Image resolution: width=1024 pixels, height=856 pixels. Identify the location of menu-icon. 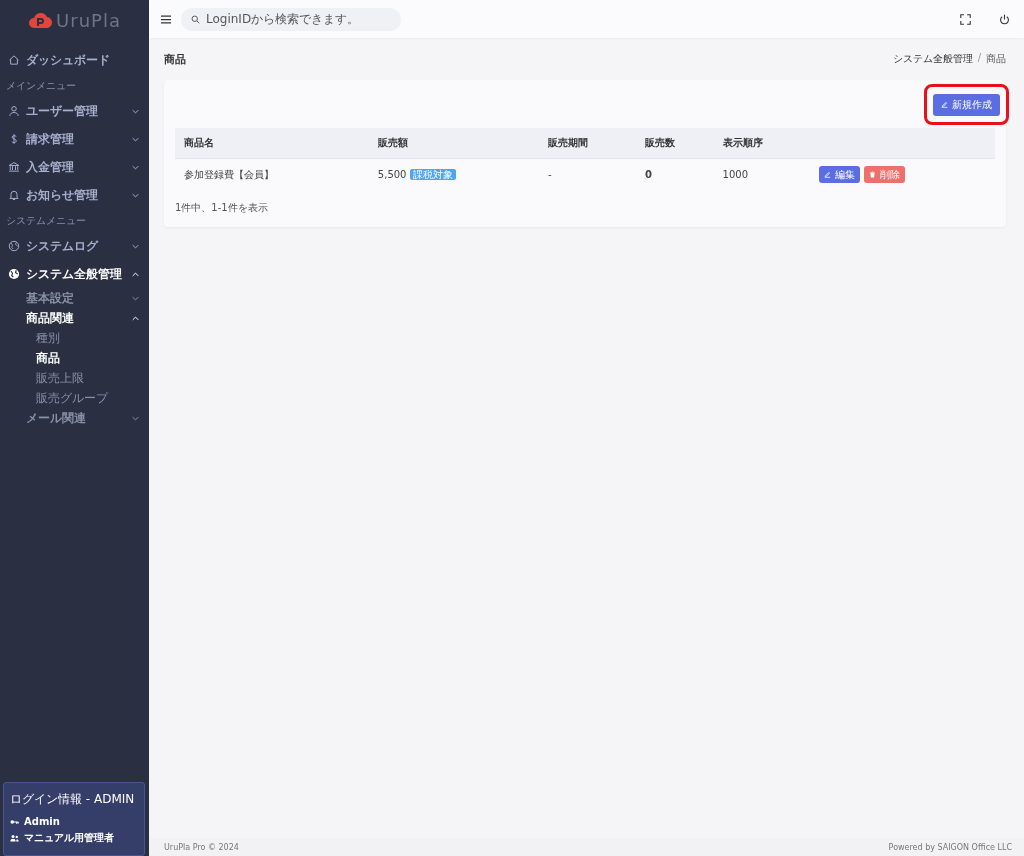
(166, 19).